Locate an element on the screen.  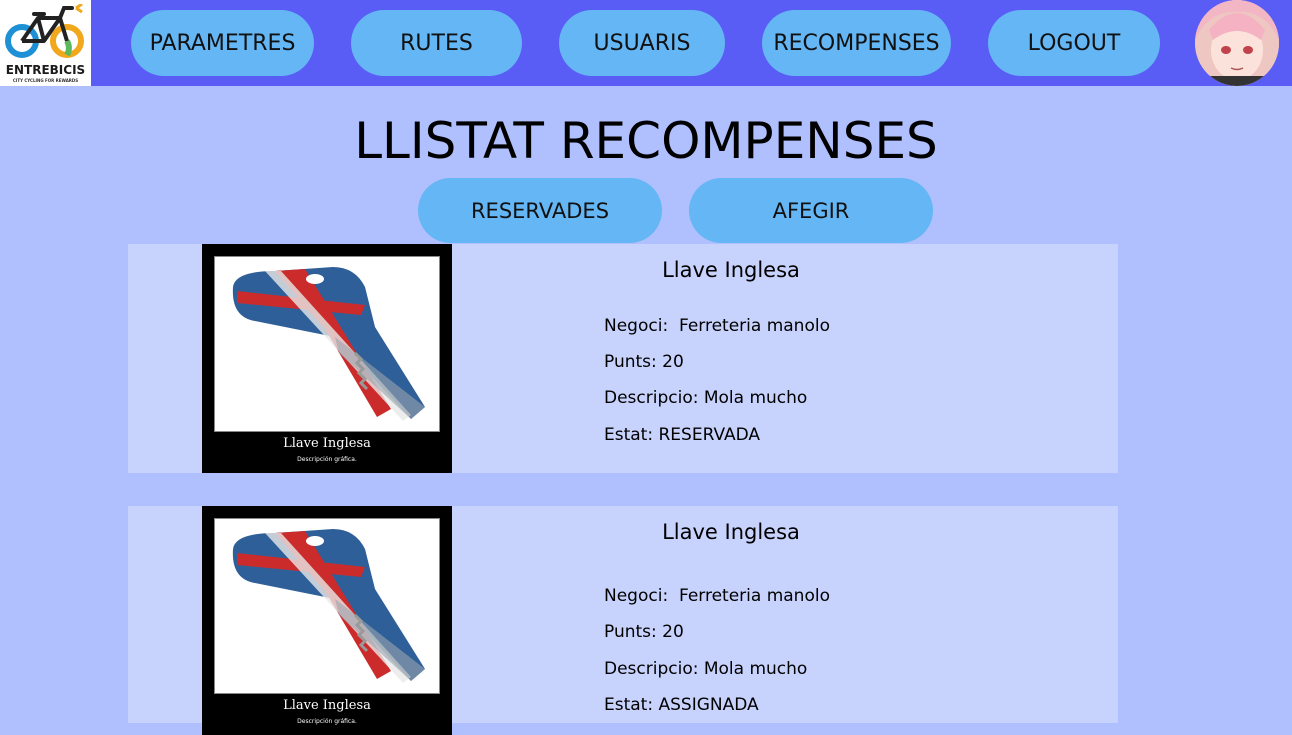
reward-status: Estat: ASSIGNADA is located at coordinates (681, 705).